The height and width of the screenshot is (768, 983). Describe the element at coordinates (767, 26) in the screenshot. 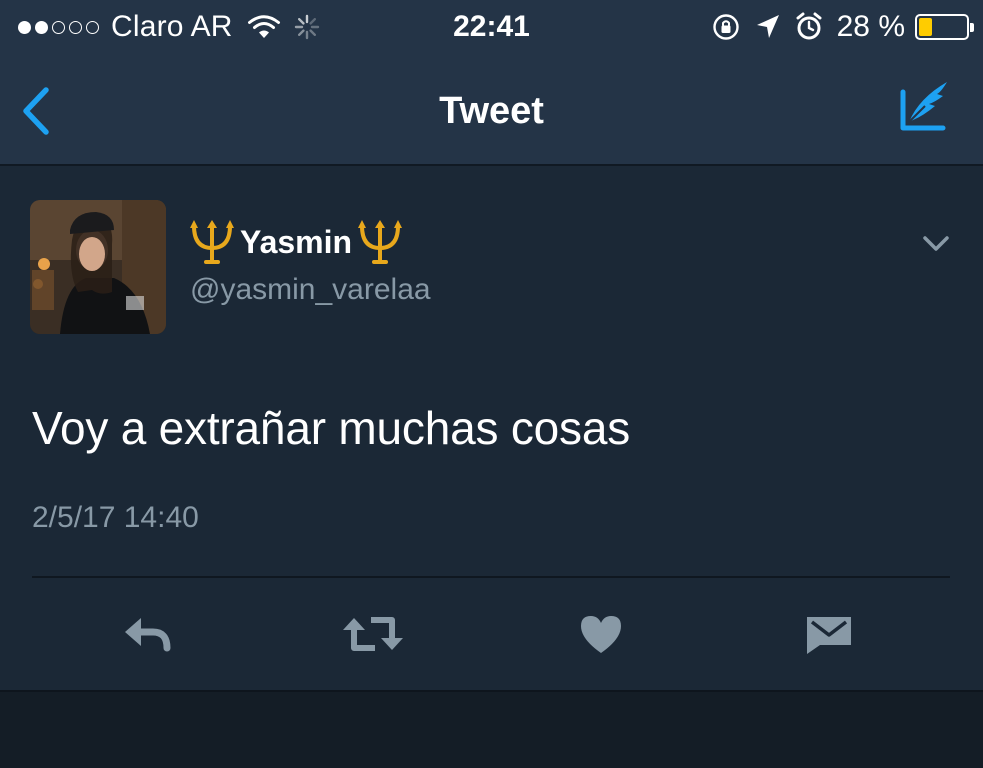

I see `location-arrow-icon` at that location.